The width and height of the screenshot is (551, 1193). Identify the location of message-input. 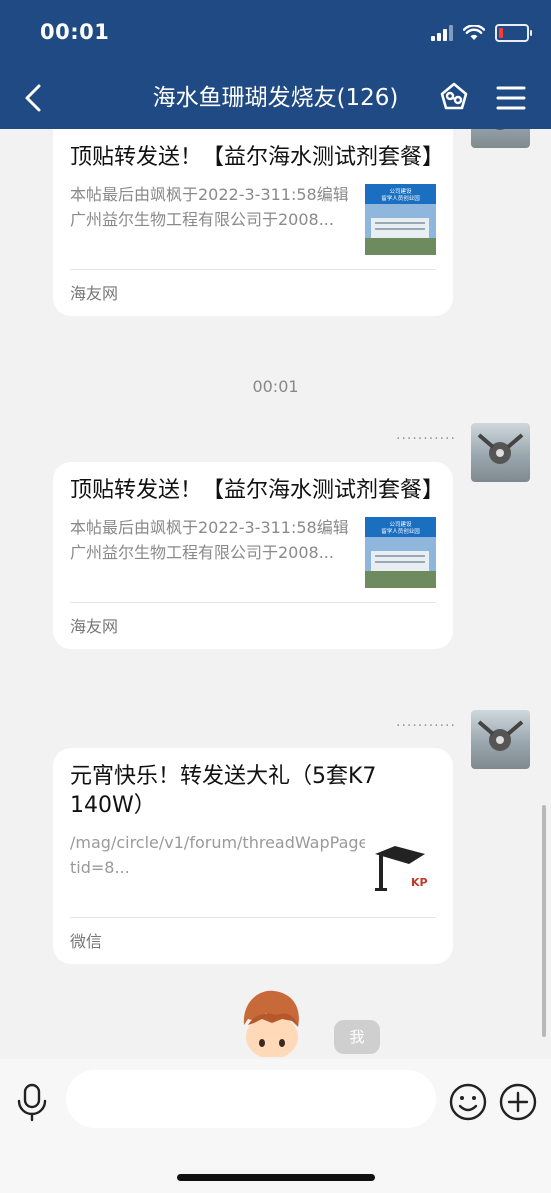
(251, 1099).